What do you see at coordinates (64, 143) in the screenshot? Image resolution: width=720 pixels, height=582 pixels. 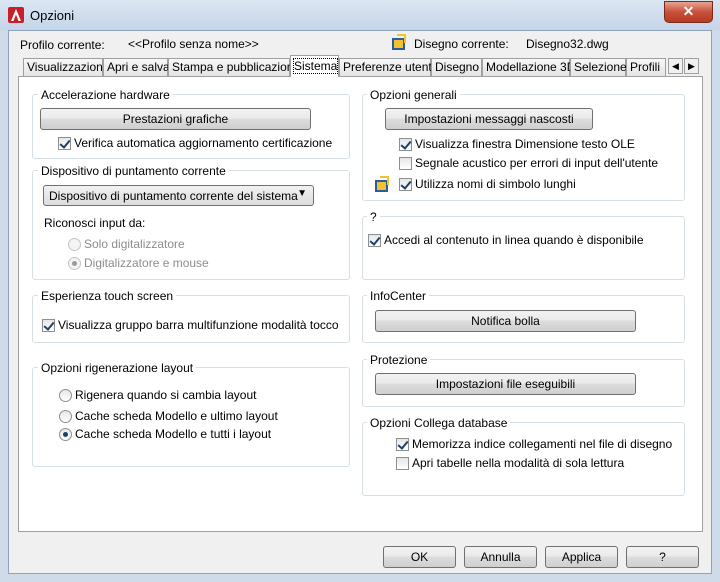 I see `cert-update-checkbox` at bounding box center [64, 143].